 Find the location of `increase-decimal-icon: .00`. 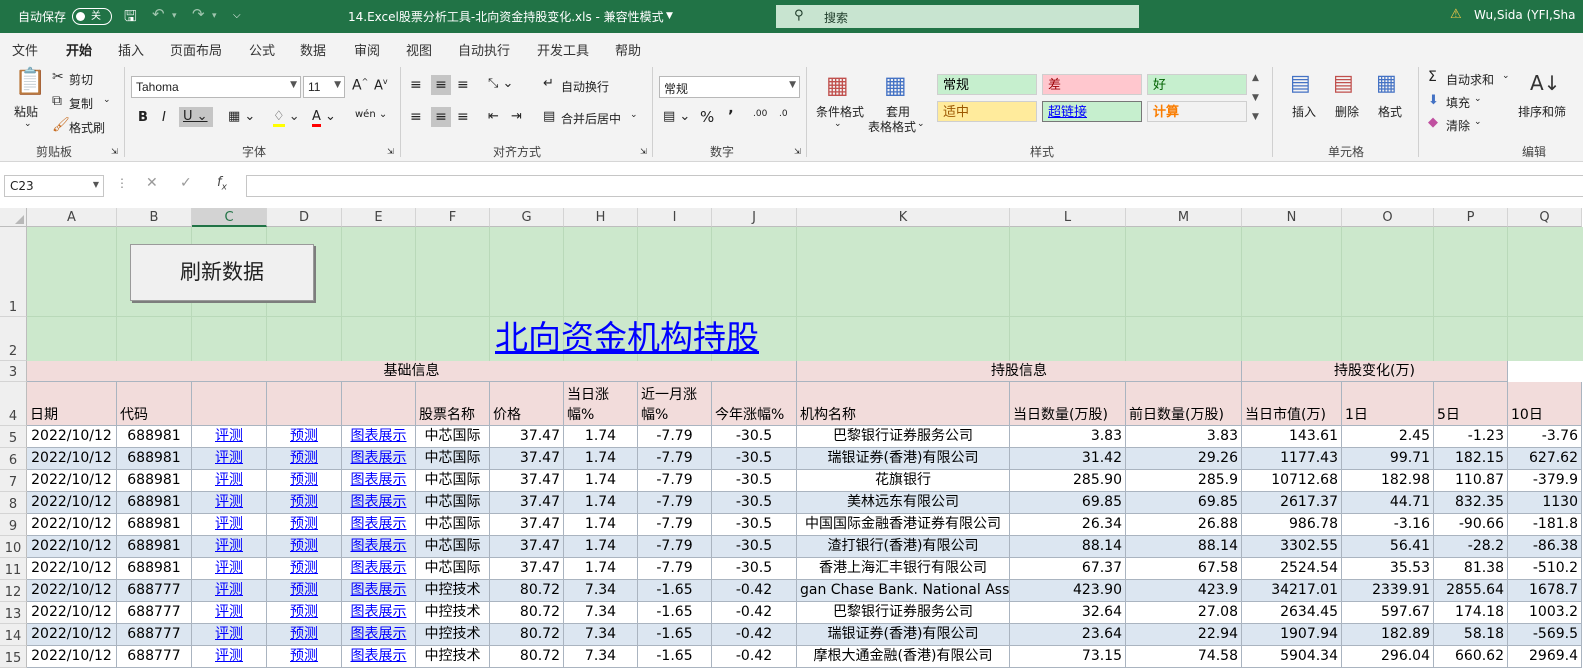

increase-decimal-icon: .00 is located at coordinates (760, 114).